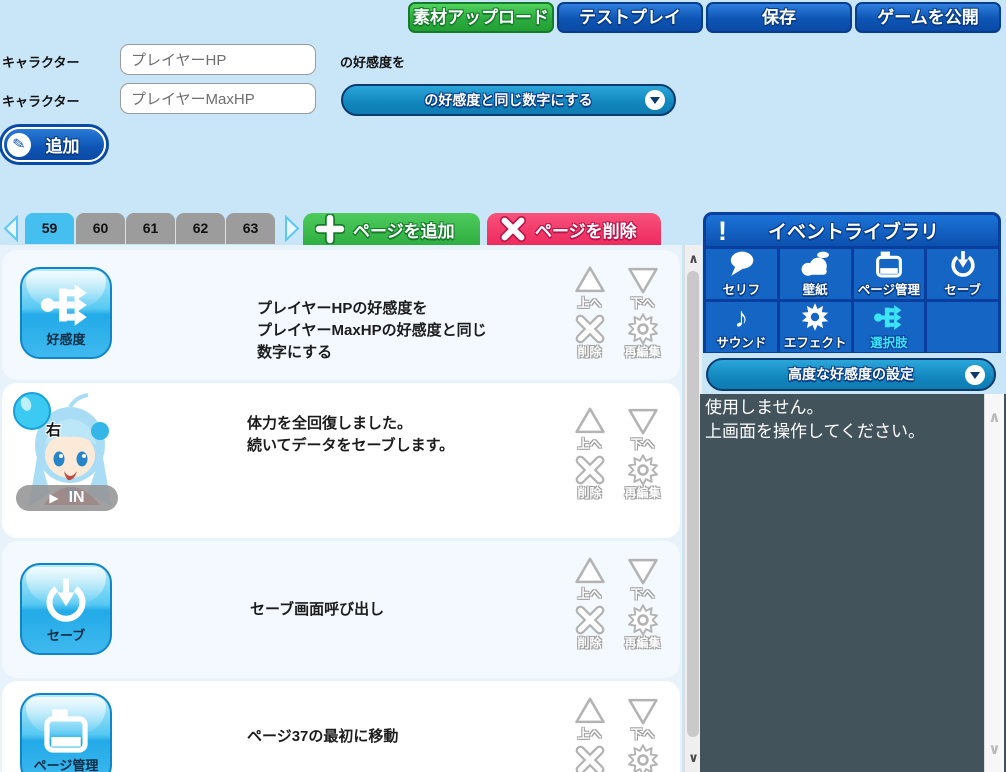 The image size is (1006, 772). I want to click on message-panel-scrollbar: ∧ ∨, so click(994, 583).